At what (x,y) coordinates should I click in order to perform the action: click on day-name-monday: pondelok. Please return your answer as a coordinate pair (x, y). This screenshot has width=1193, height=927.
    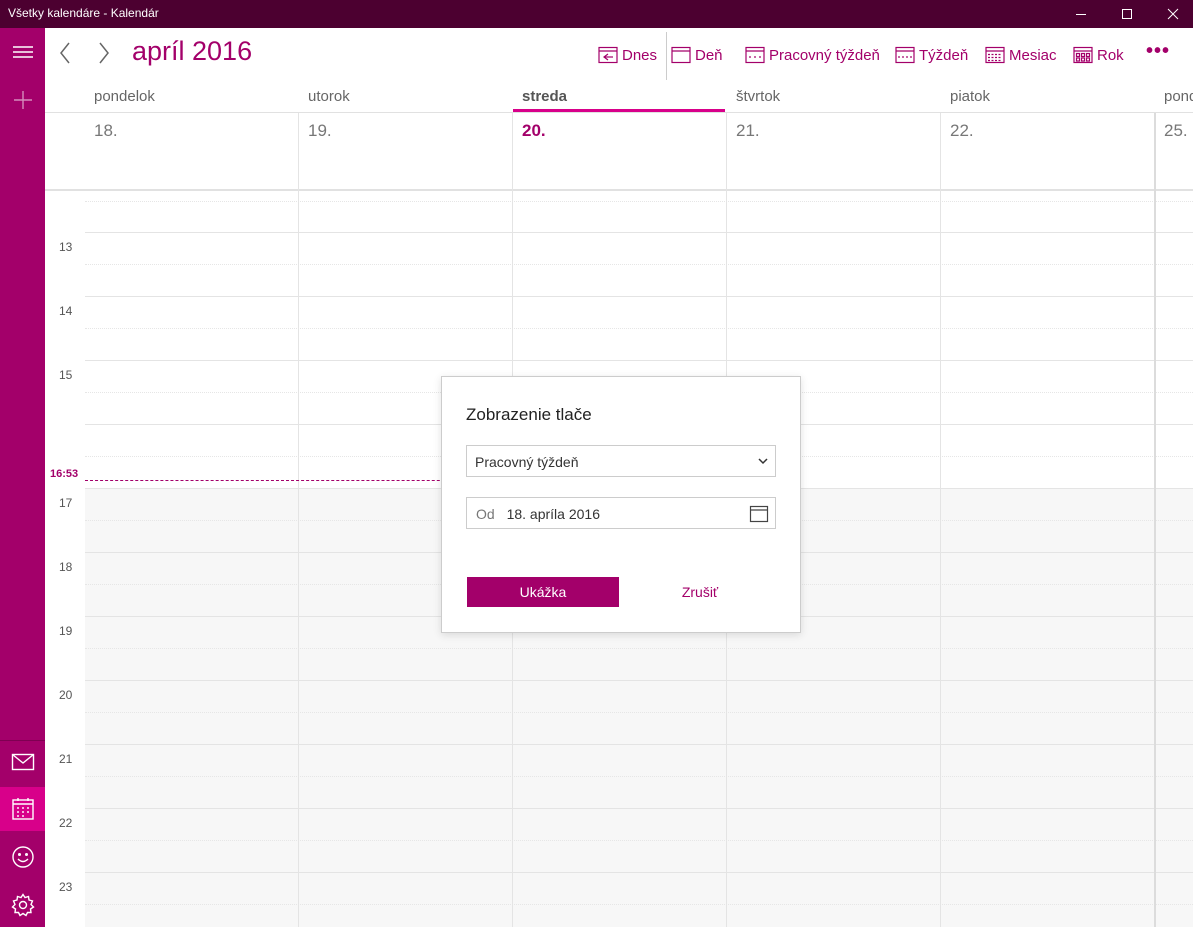
    Looking at the image, I should click on (124, 96).